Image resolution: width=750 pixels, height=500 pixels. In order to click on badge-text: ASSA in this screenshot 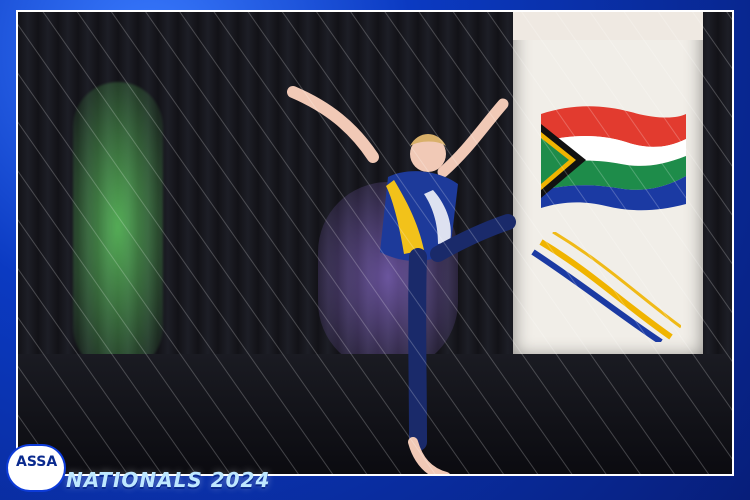, I will do `click(37, 462)`.